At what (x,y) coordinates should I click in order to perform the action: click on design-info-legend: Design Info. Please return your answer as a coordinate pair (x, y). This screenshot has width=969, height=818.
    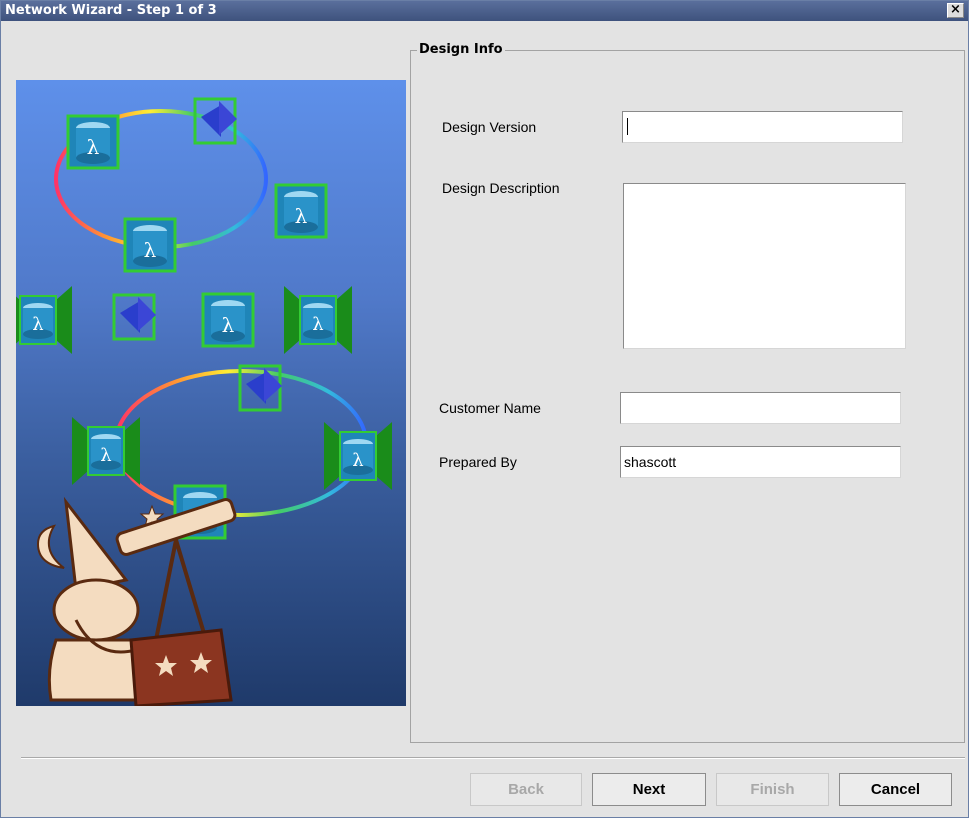
    Looking at the image, I should click on (461, 49).